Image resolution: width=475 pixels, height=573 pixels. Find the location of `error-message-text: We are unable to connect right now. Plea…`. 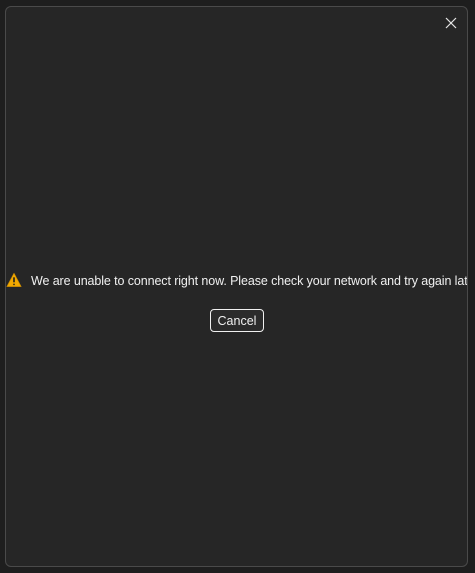

error-message-text: We are unable to connect right now. Plea… is located at coordinates (249, 281).